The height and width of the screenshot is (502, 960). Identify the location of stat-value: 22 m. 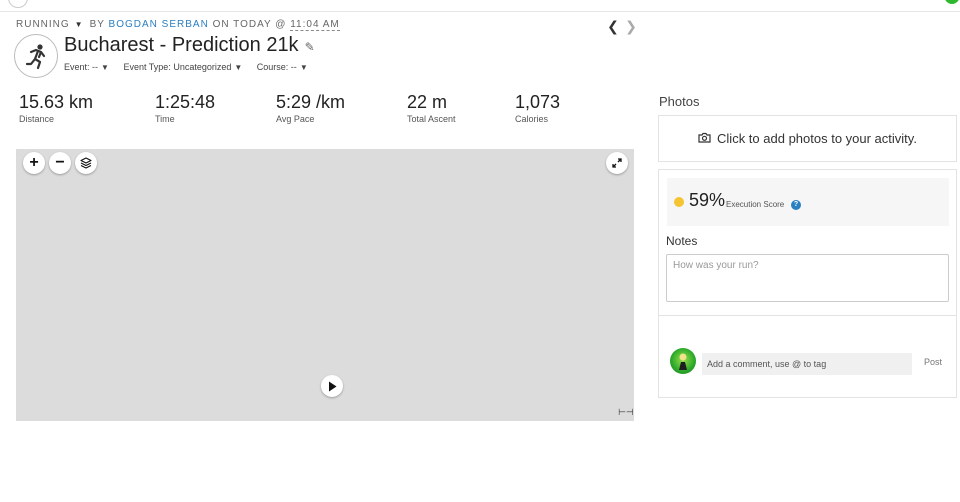
(427, 102).